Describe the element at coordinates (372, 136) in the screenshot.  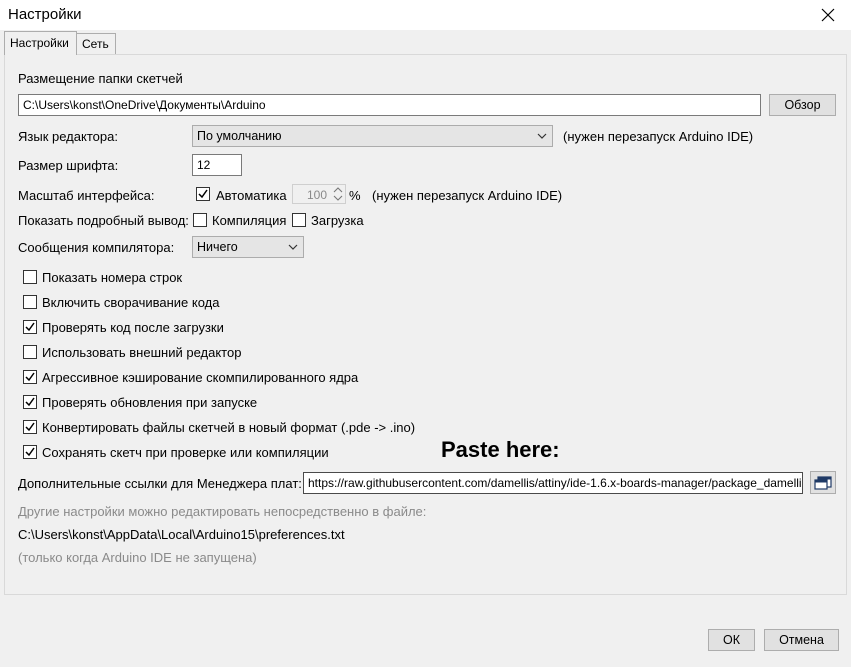
I see `editor-language-select: По умолчанию` at that location.